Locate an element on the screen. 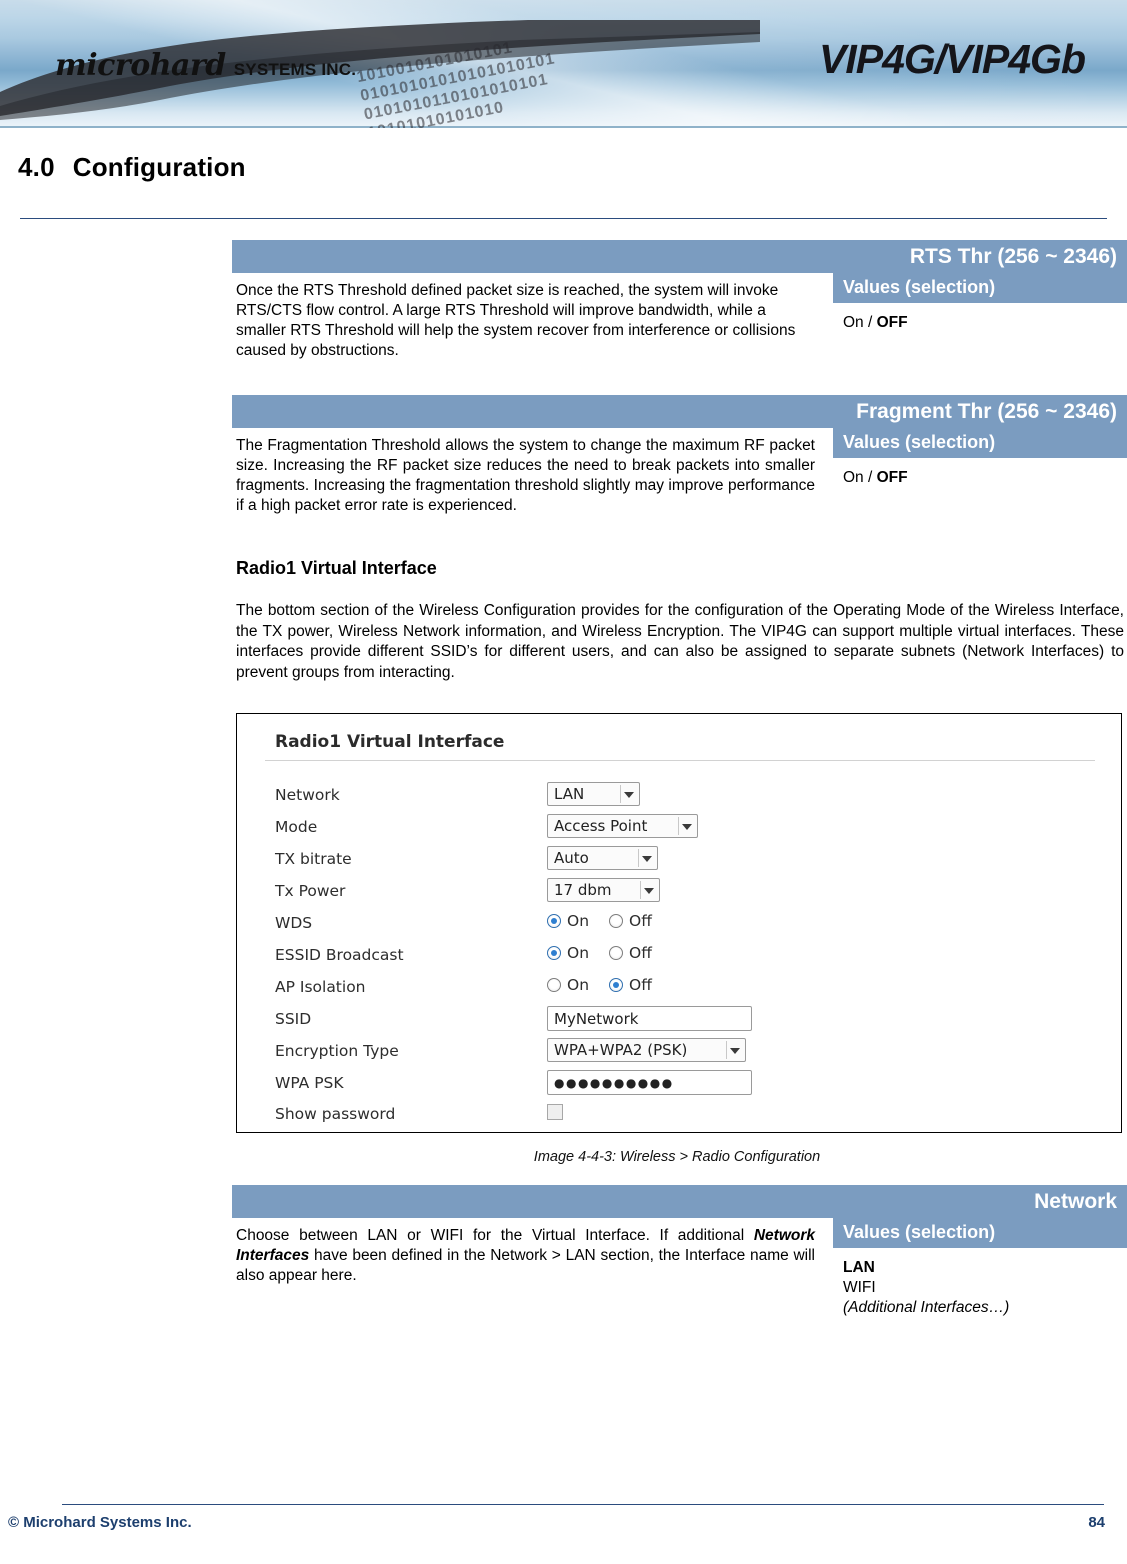  network-select-divider is located at coordinates (620, 794).